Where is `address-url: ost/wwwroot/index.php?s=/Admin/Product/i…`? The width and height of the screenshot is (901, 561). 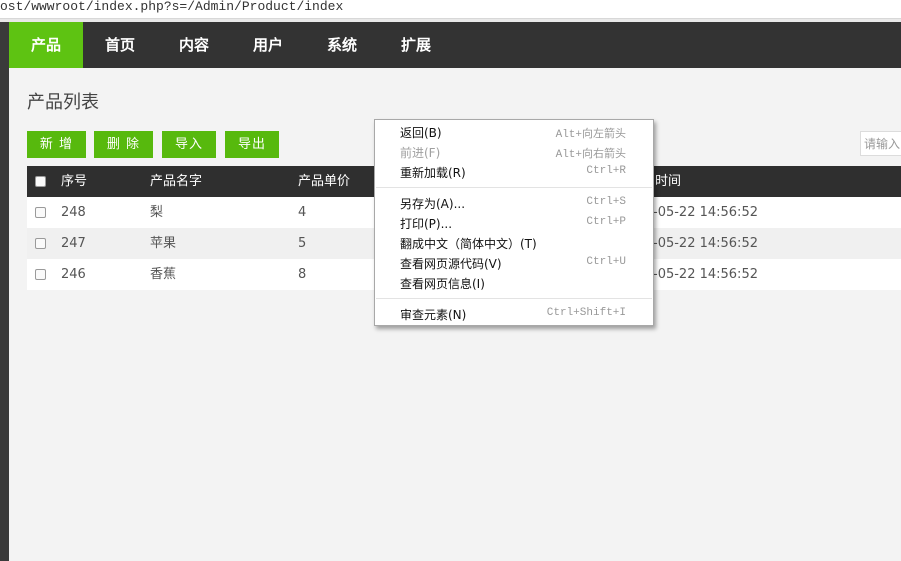
address-url: ost/wwwroot/index.php?s=/Admin/Product/i… is located at coordinates (171, 7).